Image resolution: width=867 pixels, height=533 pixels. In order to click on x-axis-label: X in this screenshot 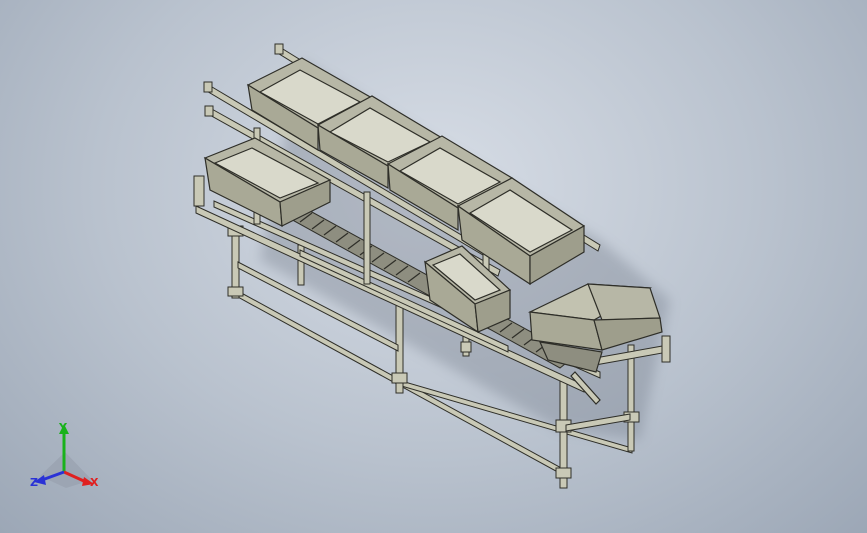, I will do `click(94, 482)`.